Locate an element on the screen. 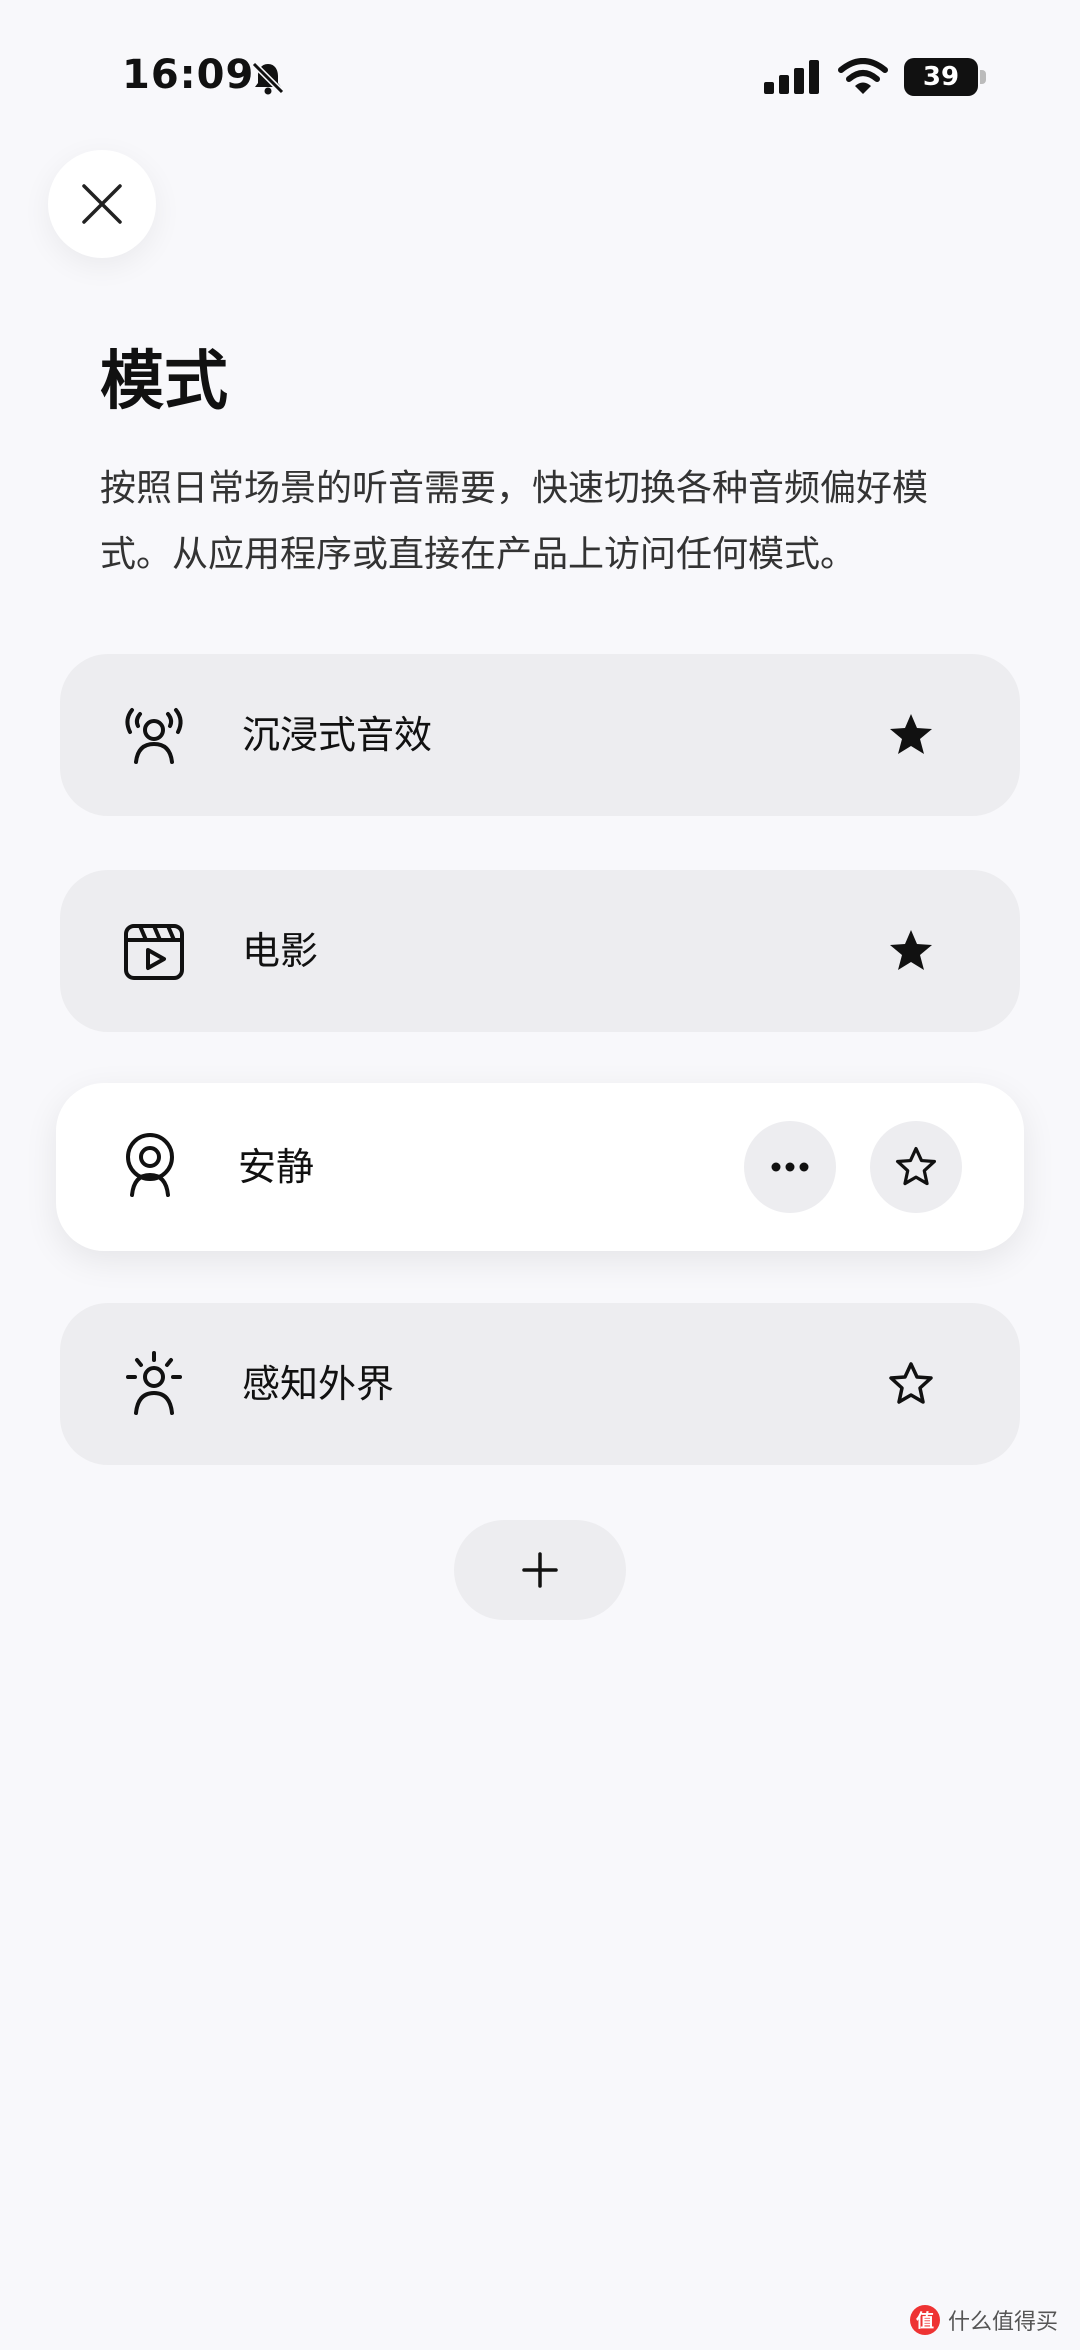 Image resolution: width=1080 pixels, height=2350 pixels. mode-card-aware: 感知外界 is located at coordinates (540, 1384).